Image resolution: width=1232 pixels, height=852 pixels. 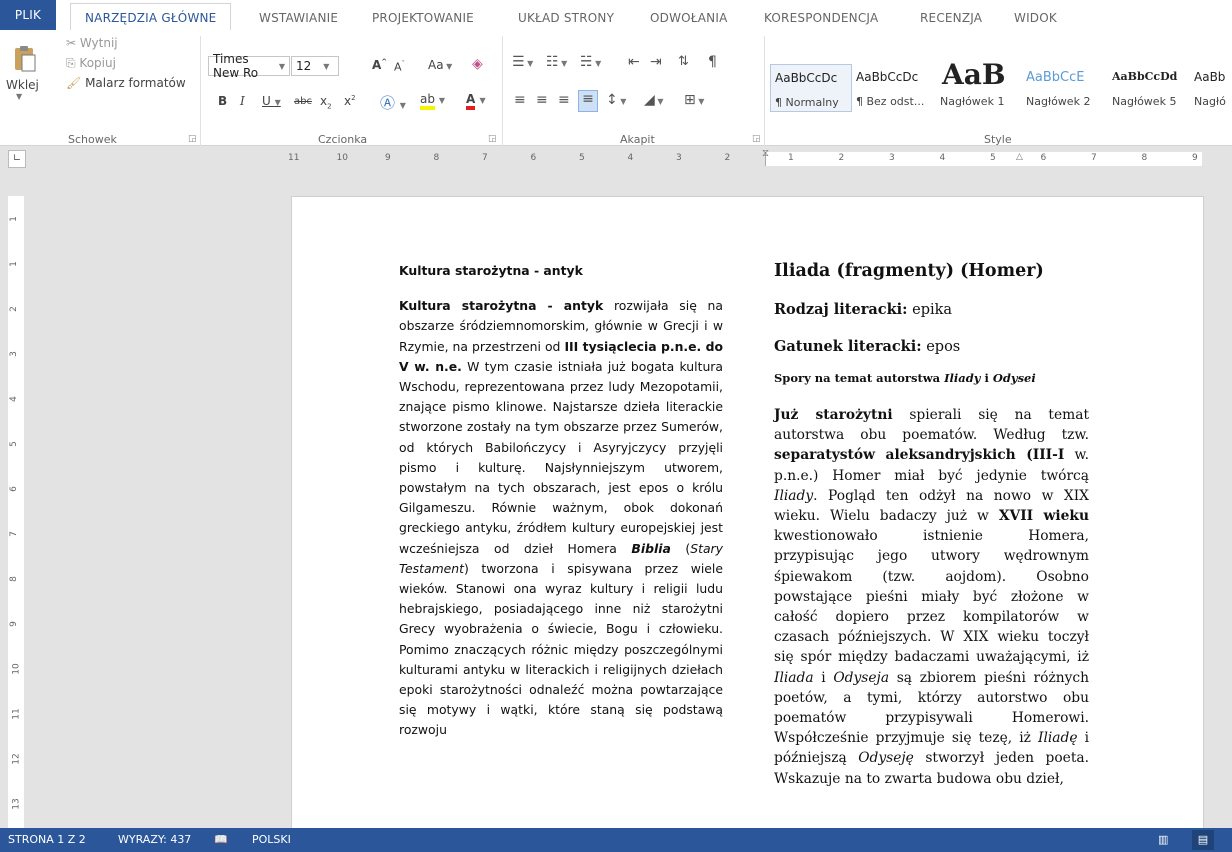 I want to click on paragraph-launcher-icon: ◲, so click(x=756, y=139).